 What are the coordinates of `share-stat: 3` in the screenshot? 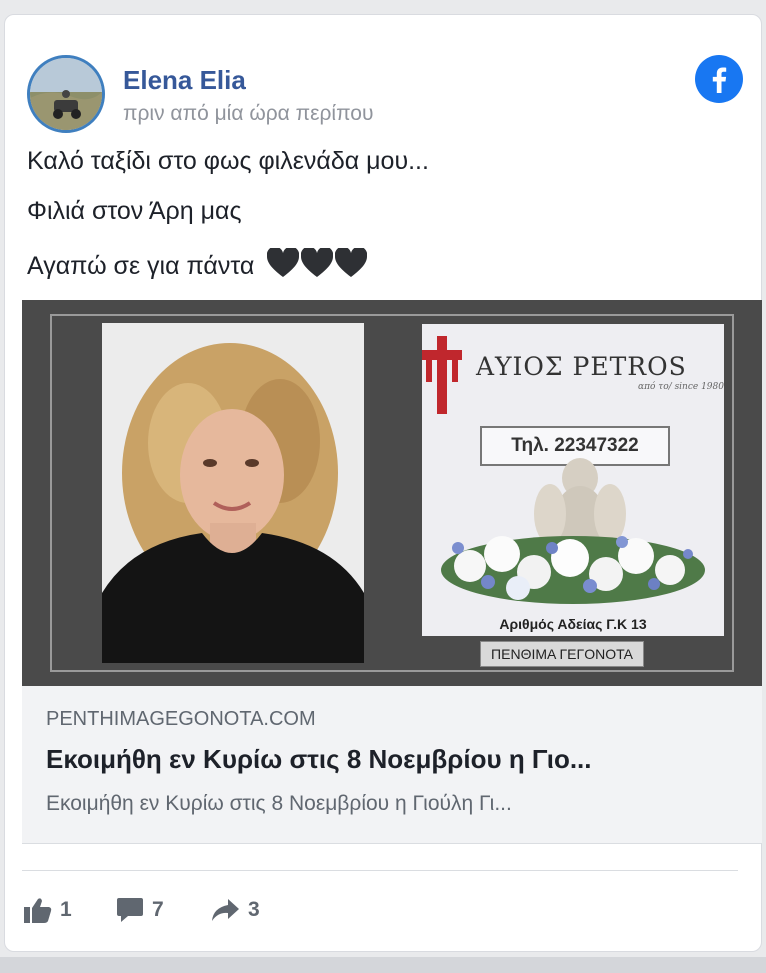 It's located at (235, 910).